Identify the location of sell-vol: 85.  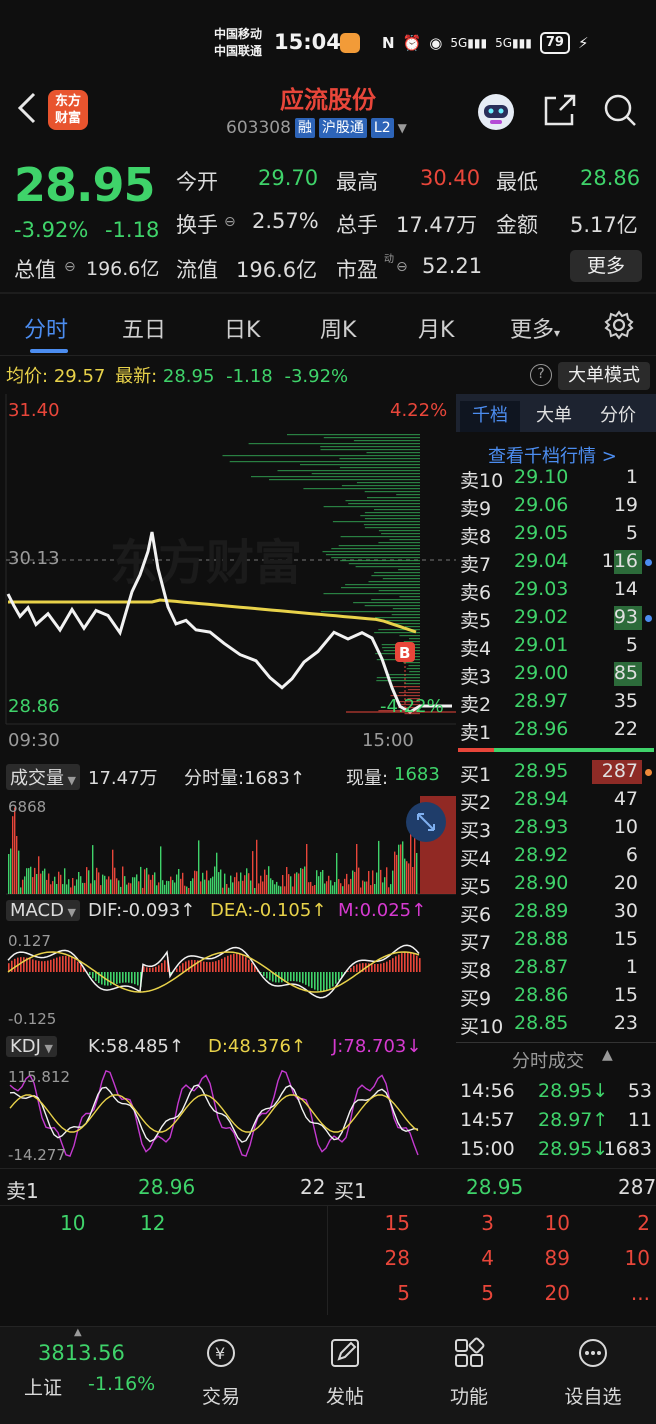
(625, 673).